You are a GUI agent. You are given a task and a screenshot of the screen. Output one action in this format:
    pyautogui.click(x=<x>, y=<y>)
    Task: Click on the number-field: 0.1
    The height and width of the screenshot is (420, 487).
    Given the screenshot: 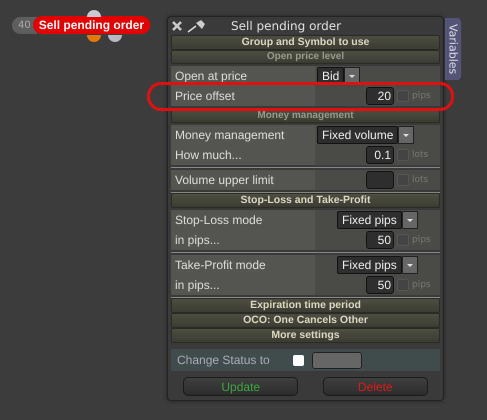 What is the action you would take?
    pyautogui.click(x=380, y=155)
    